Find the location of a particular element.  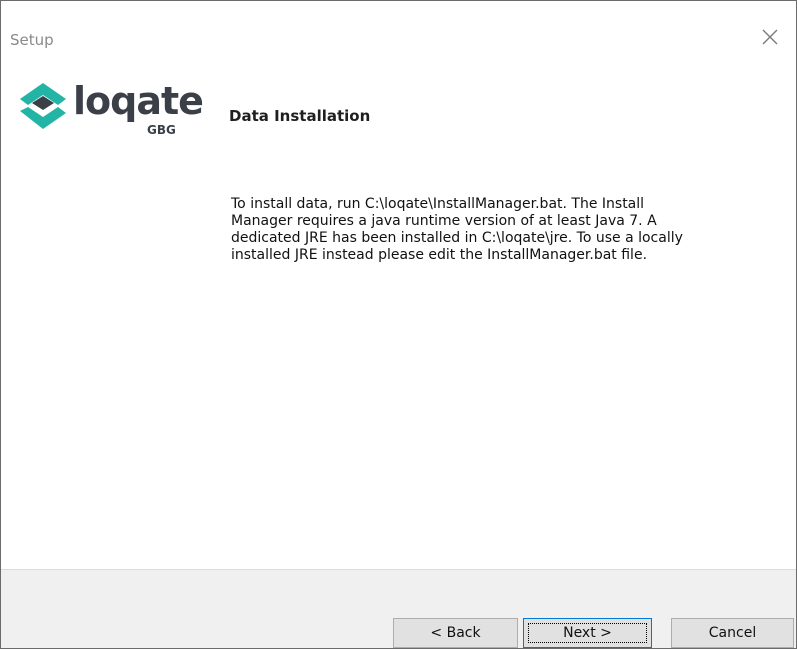

title-bar: Setup is located at coordinates (398, 36).